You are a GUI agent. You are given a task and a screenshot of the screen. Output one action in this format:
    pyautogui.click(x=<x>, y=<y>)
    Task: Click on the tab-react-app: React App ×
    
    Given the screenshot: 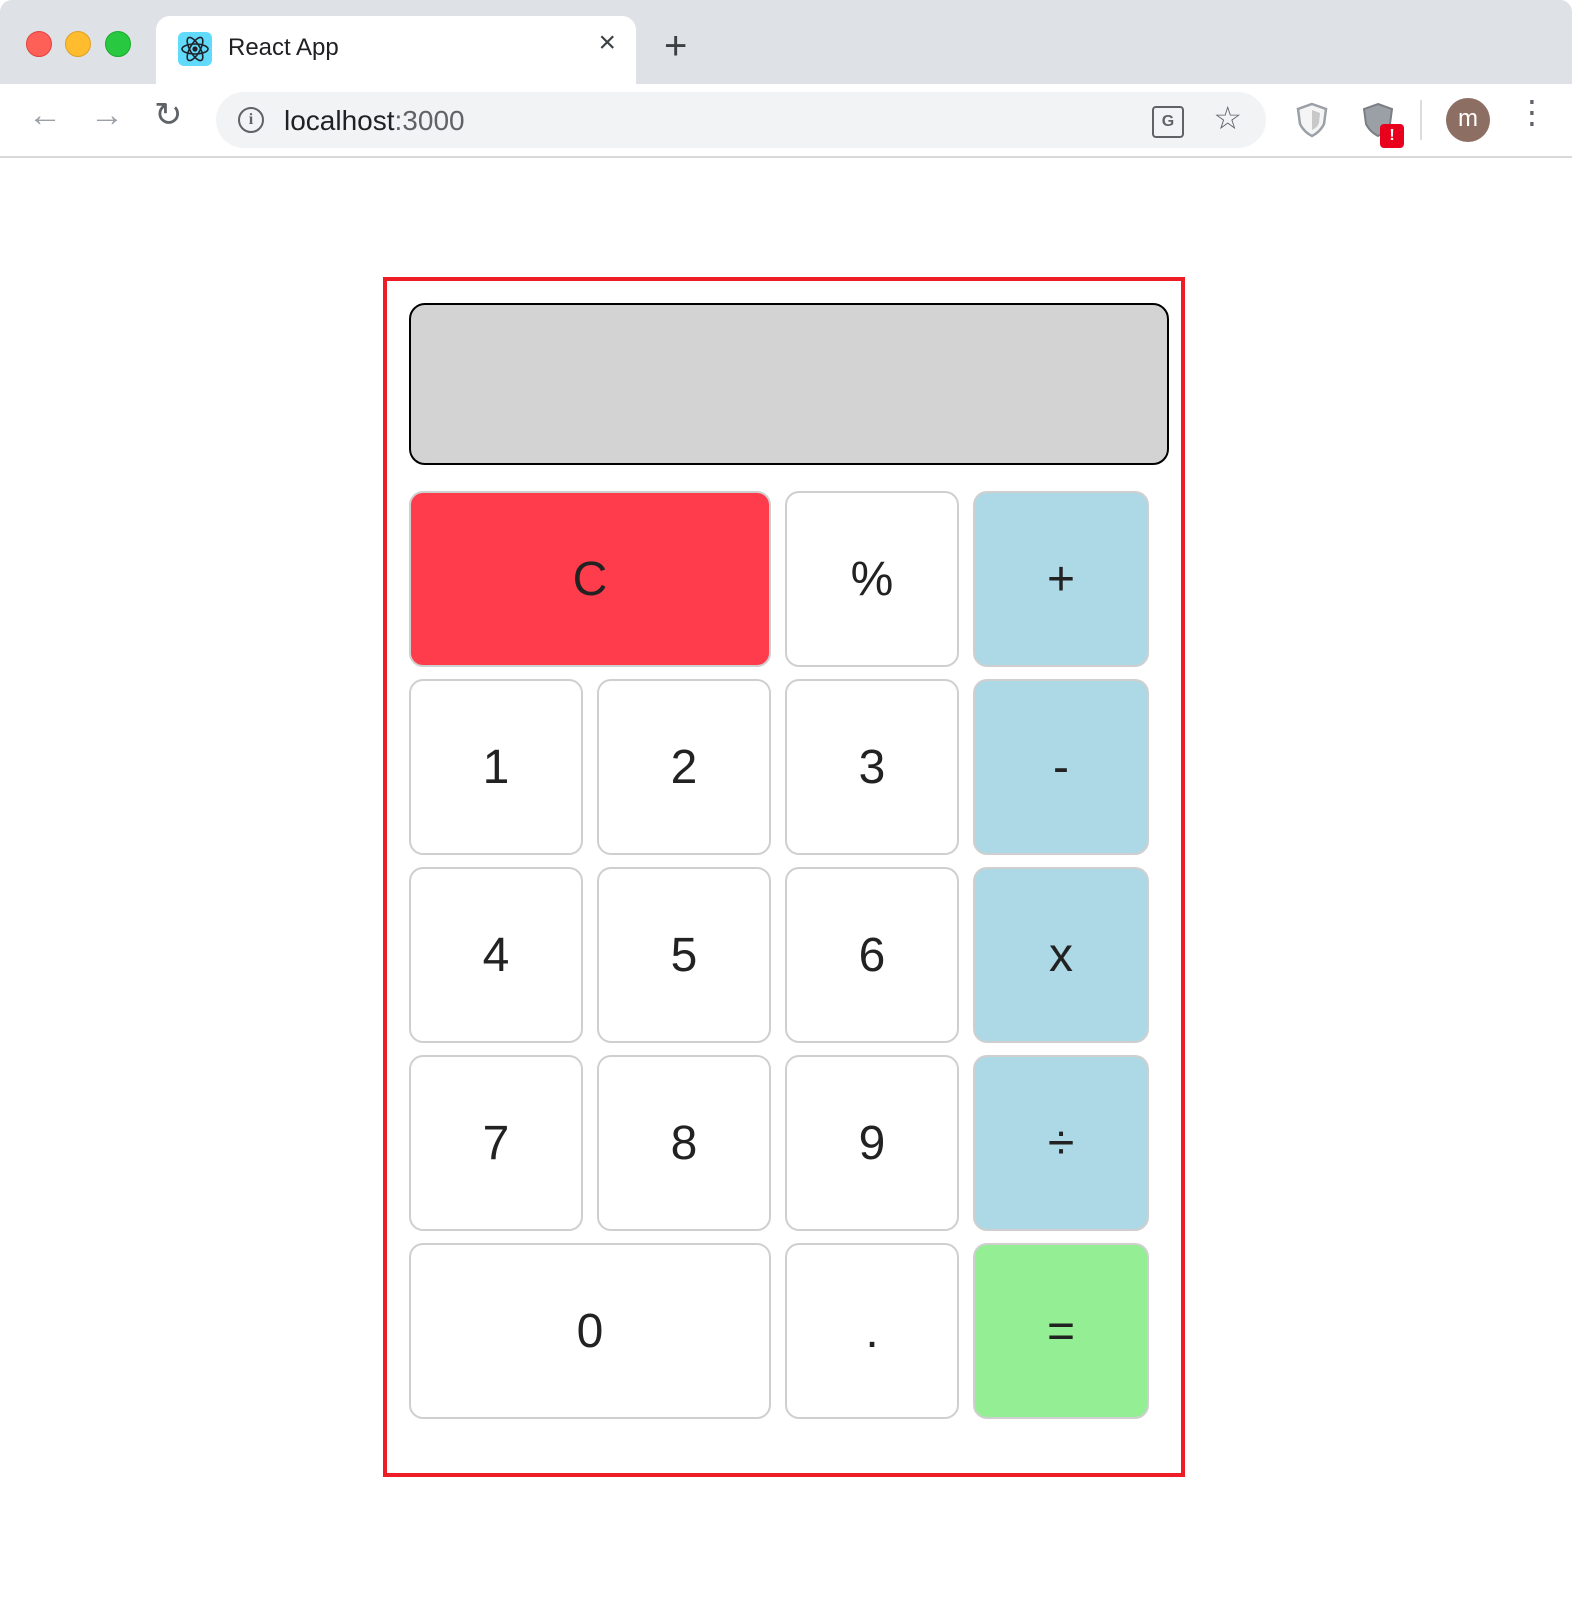 What is the action you would take?
    pyautogui.click(x=396, y=50)
    